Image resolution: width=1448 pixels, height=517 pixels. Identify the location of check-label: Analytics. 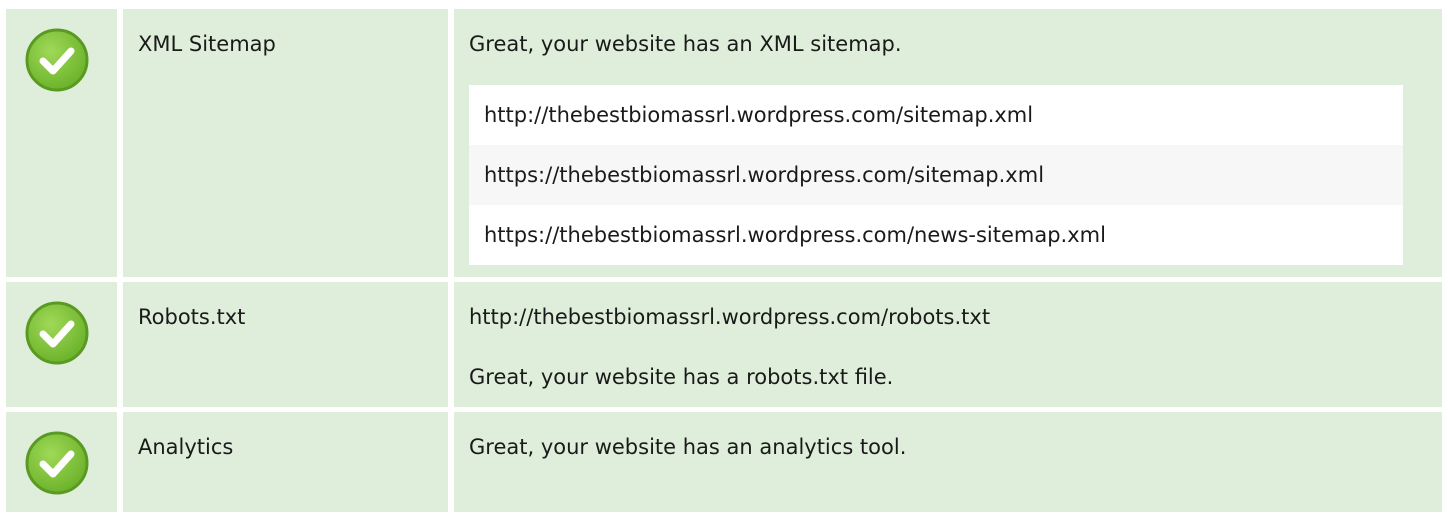
(285, 462).